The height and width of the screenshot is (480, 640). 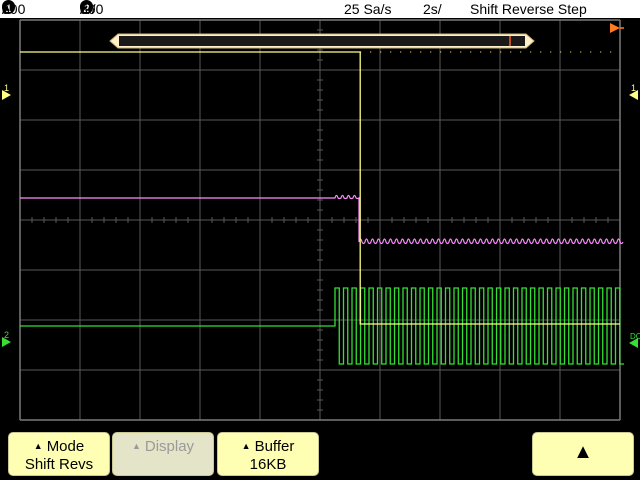 I want to click on mode-label: Mode, so click(x=65, y=446).